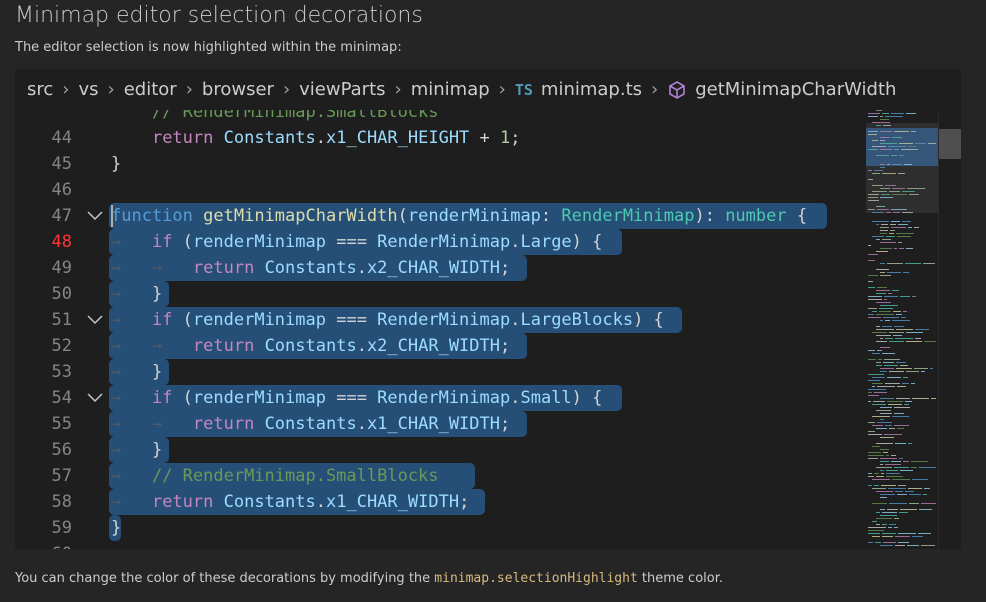 The height and width of the screenshot is (602, 986). I want to click on breadcrumb-item-vs: vs, so click(88, 89).